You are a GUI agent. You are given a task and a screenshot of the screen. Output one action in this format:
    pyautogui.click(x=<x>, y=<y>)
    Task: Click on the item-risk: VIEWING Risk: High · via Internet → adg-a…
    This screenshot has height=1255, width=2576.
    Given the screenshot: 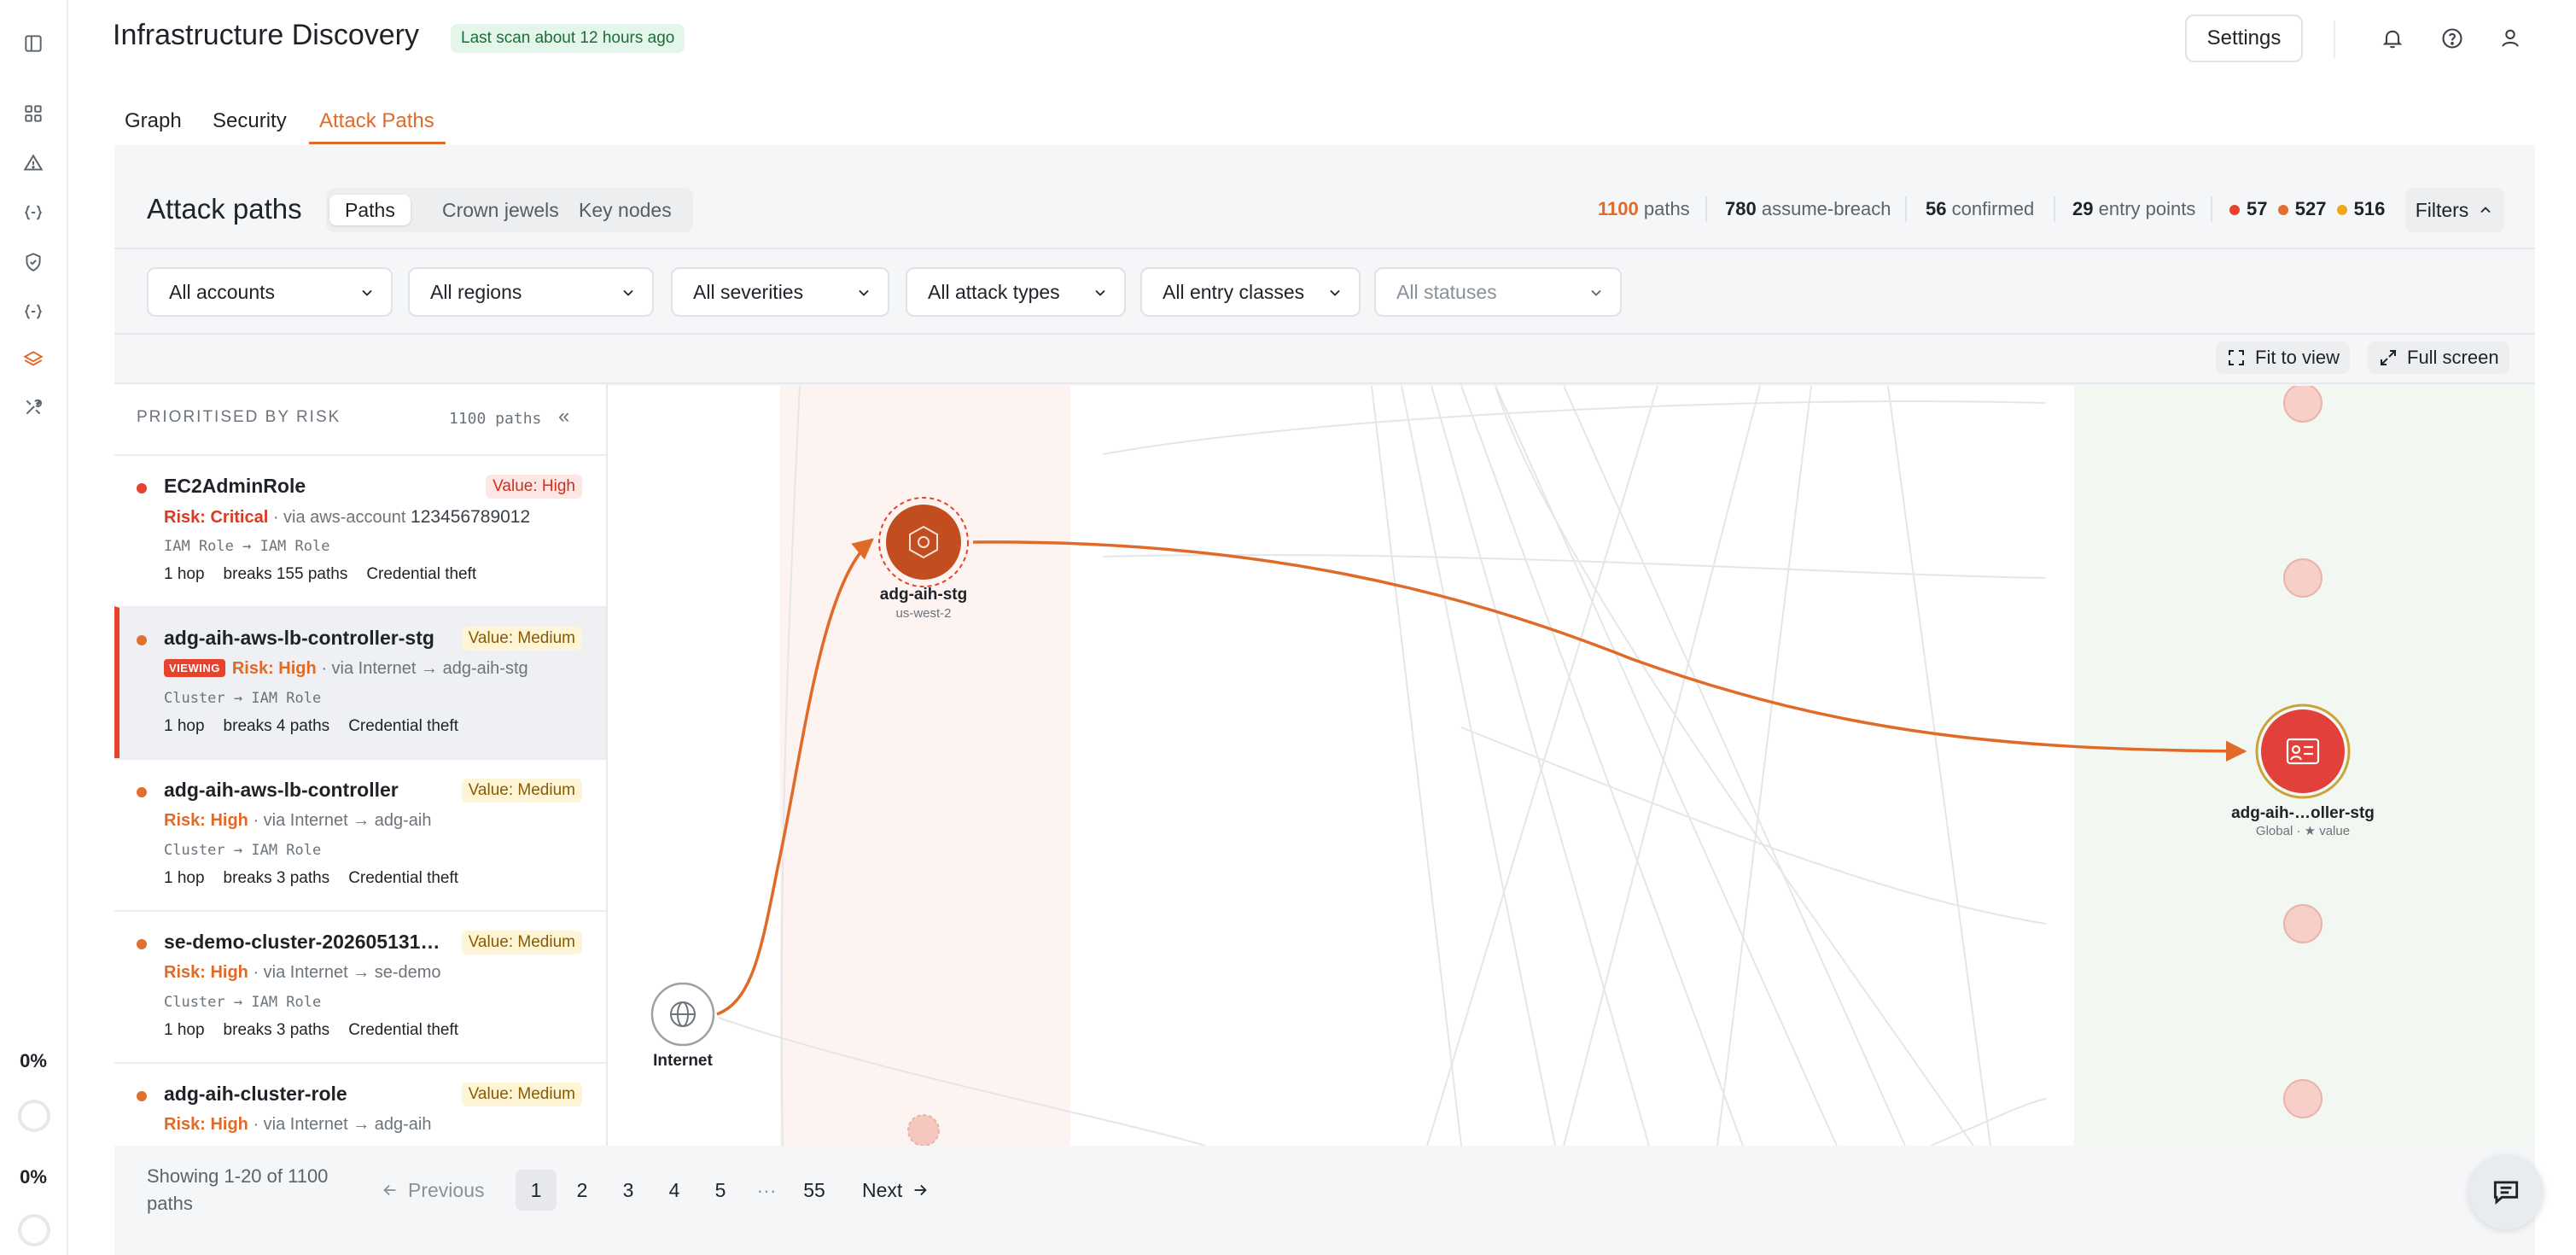 What is the action you would take?
    pyautogui.click(x=346, y=669)
    